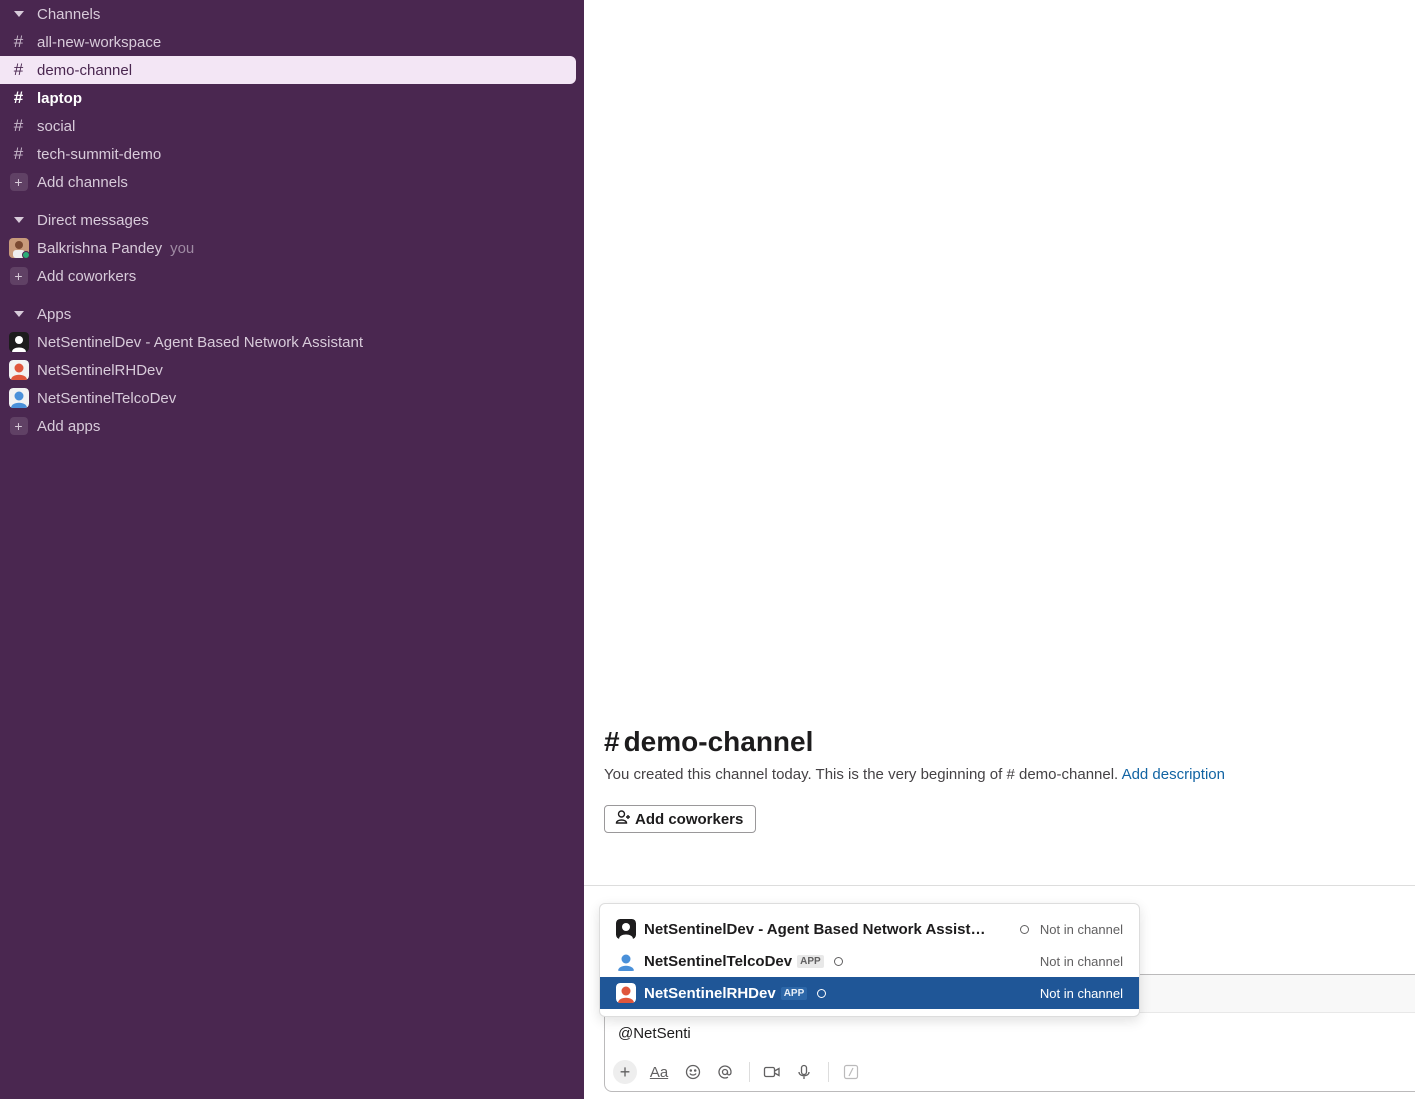 The height and width of the screenshot is (1099, 1415). I want to click on sidebar-item-laptop: # laptop, so click(288, 98).